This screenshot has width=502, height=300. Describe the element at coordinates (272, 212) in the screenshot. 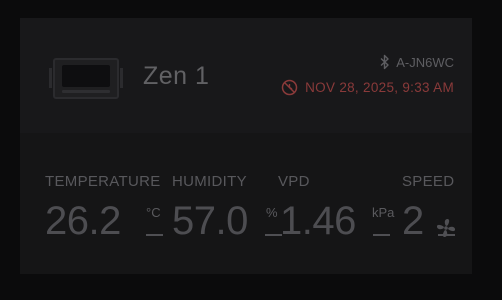

I see `humidity-unit: %` at that location.